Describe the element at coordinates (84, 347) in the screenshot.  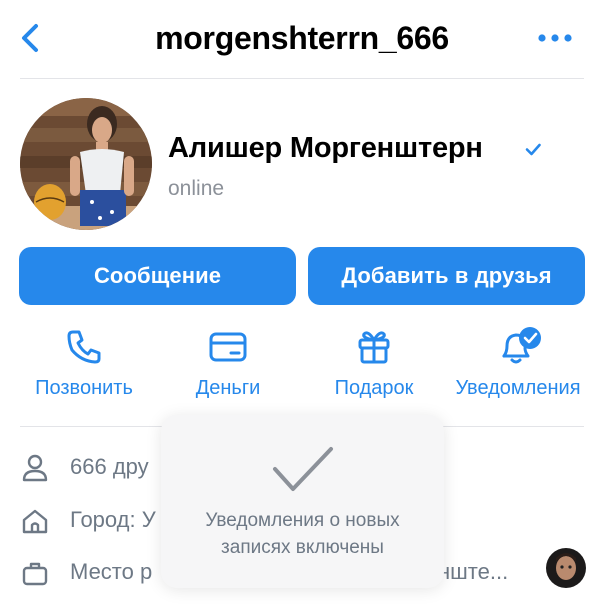
I see `phone-icon` at that location.